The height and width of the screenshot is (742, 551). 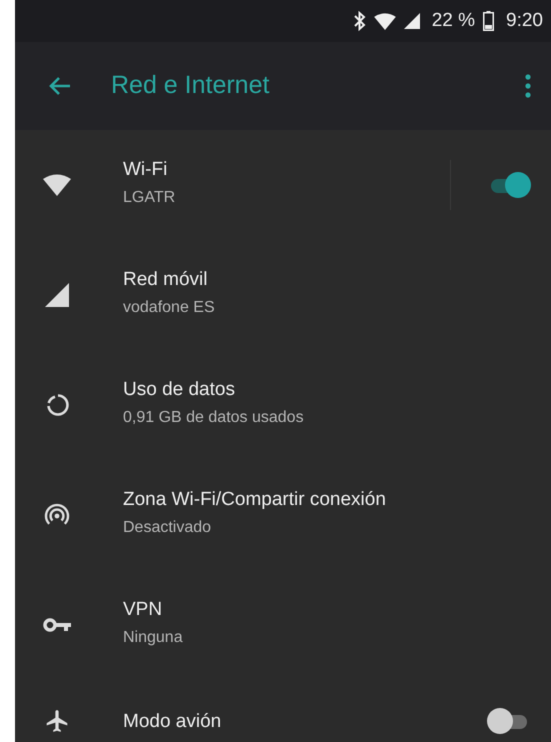 What do you see at coordinates (524, 20) in the screenshot?
I see `time-text: 9:20` at bounding box center [524, 20].